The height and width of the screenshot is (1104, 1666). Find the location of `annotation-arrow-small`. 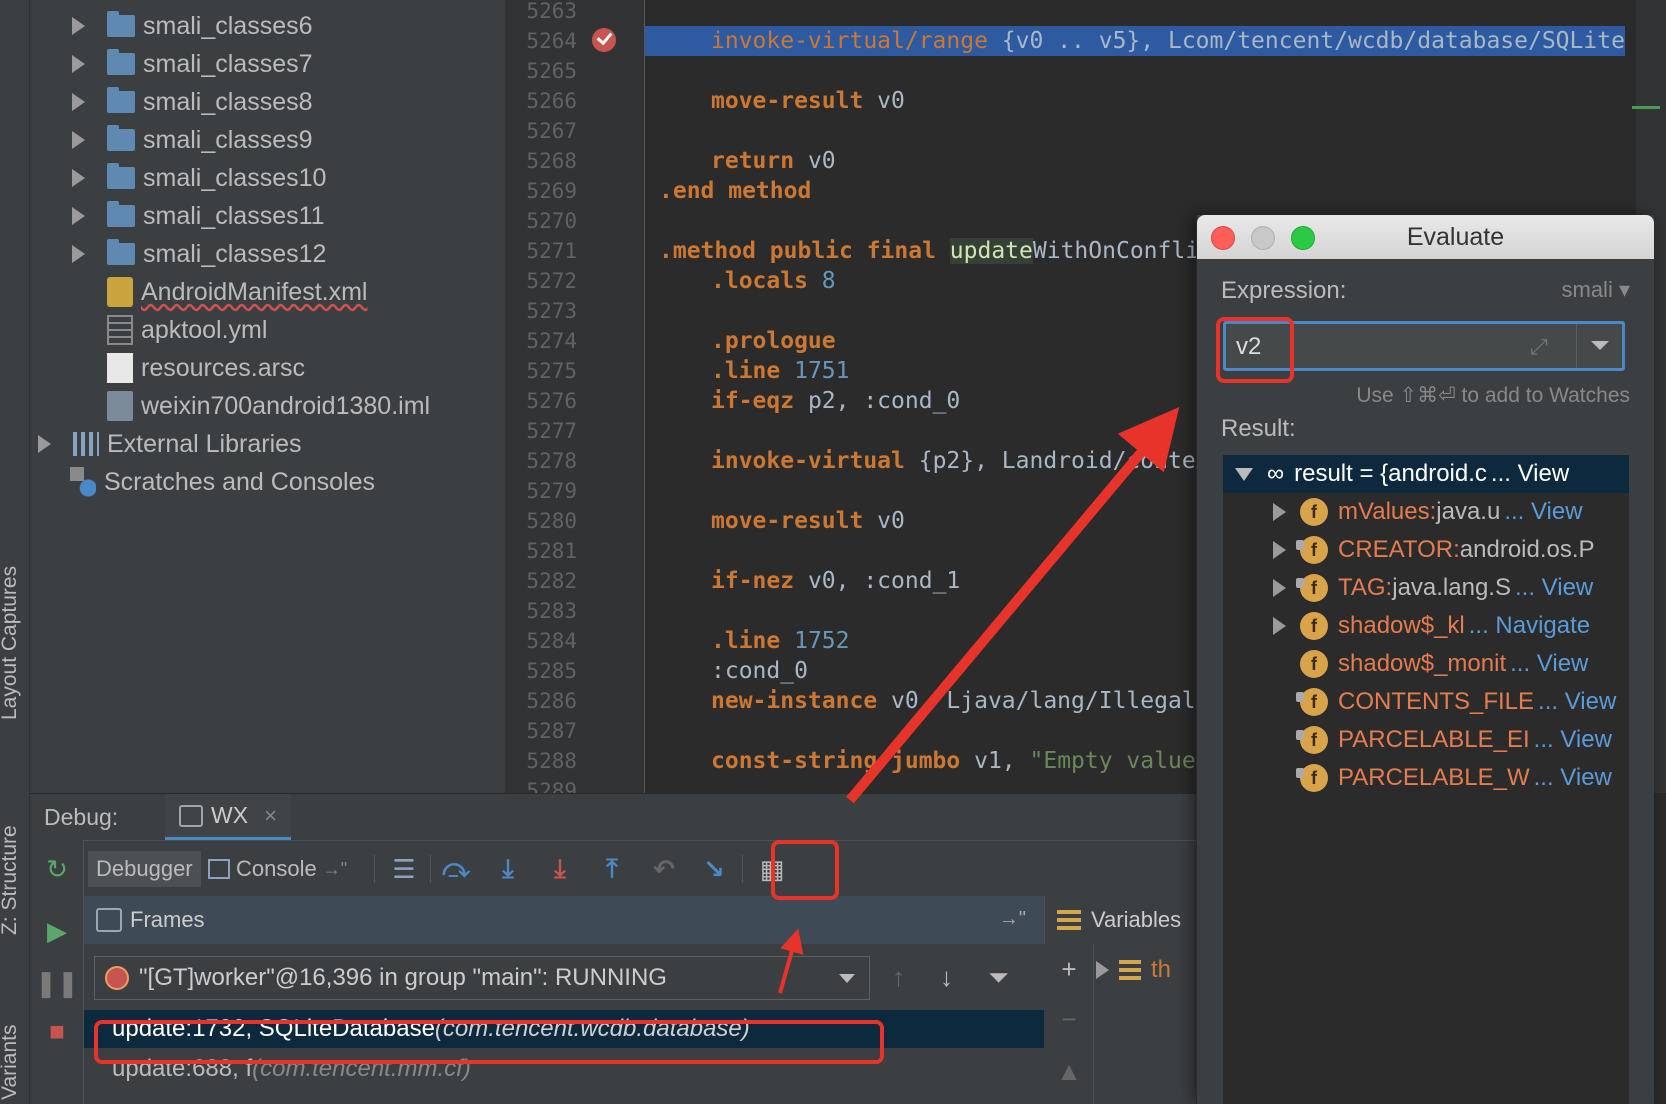

annotation-arrow-small is located at coordinates (791, 961).